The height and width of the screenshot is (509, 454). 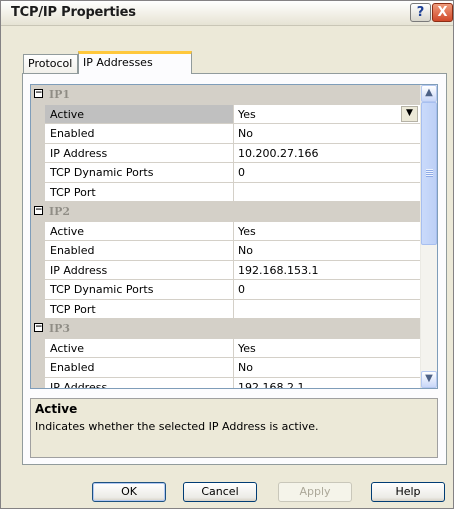 I want to click on property-row: IP Address 192.168.2.1, so click(x=225, y=383).